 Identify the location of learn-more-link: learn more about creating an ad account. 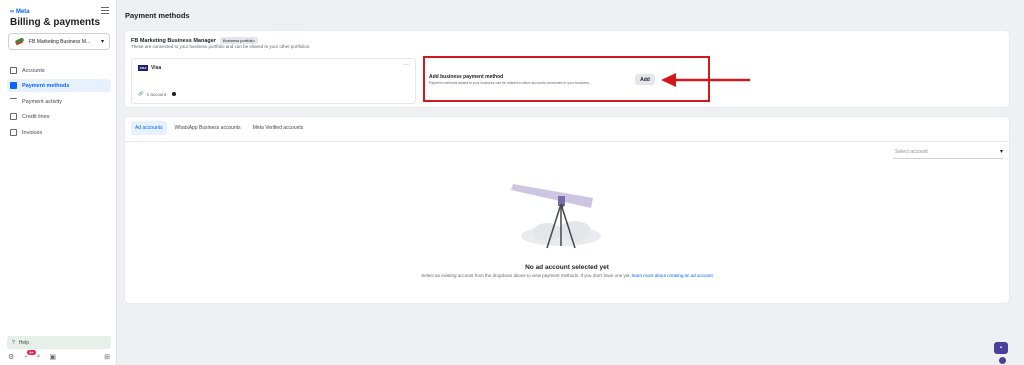
(672, 275).